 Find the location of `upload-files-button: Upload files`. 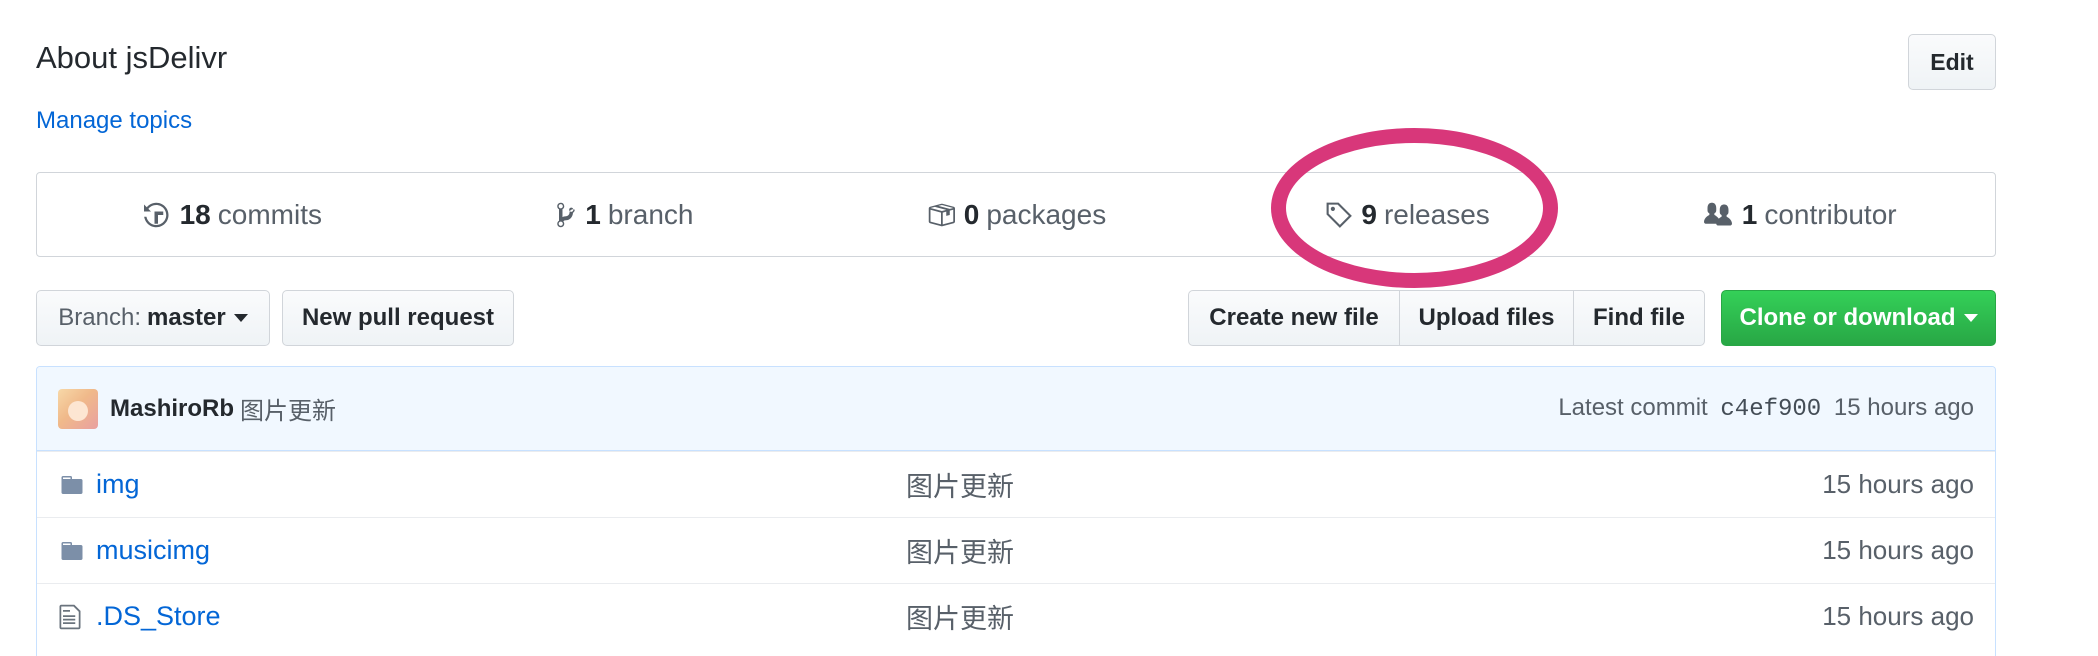

upload-files-button: Upload files is located at coordinates (1486, 318).